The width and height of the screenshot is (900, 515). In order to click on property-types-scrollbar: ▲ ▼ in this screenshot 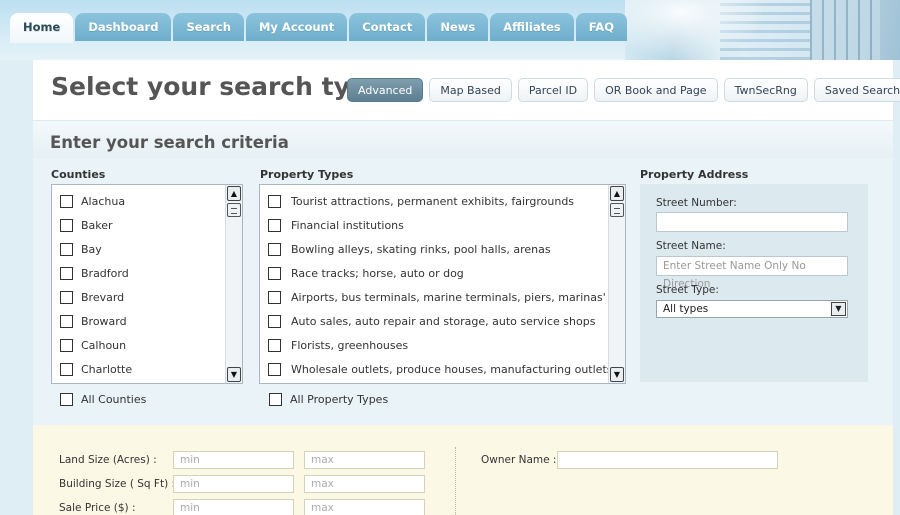, I will do `click(616, 284)`.